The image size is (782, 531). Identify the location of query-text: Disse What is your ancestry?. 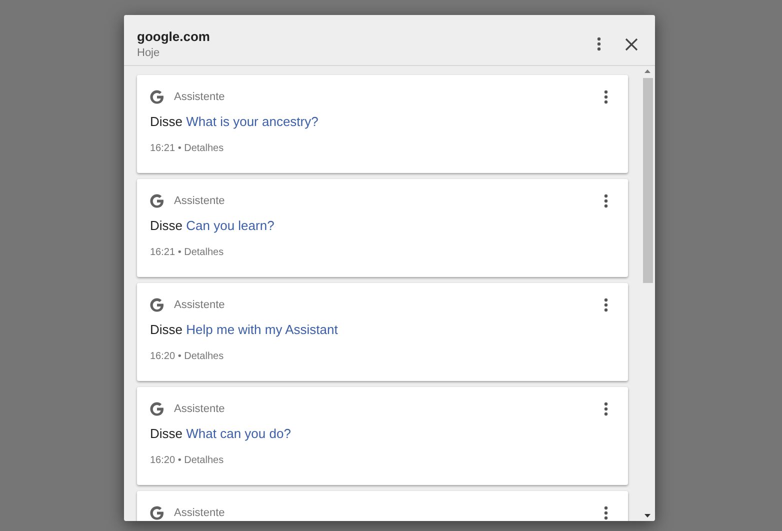
(235, 121).